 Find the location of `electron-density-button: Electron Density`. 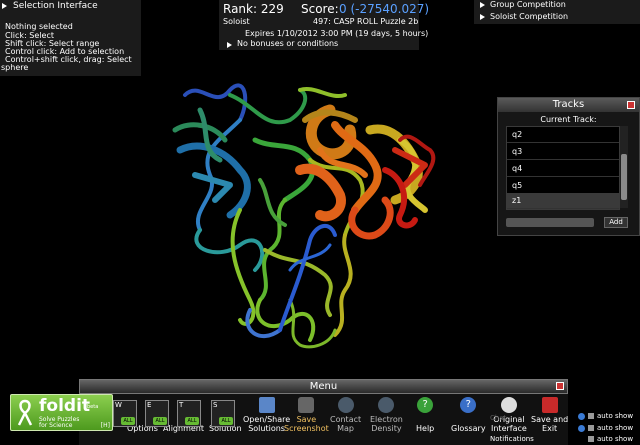

electron-density-button: Electron Density is located at coordinates (386, 415).